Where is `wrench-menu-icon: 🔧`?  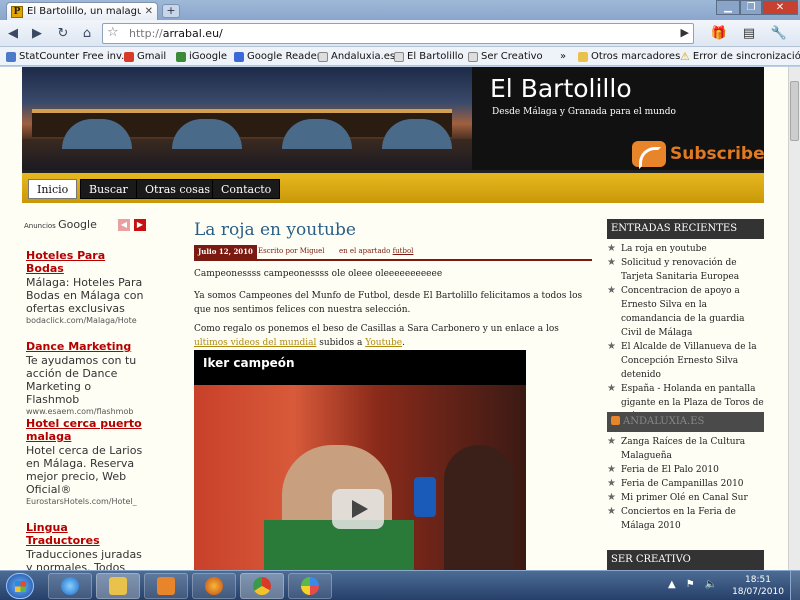 wrench-menu-icon: 🔧 is located at coordinates (779, 34).